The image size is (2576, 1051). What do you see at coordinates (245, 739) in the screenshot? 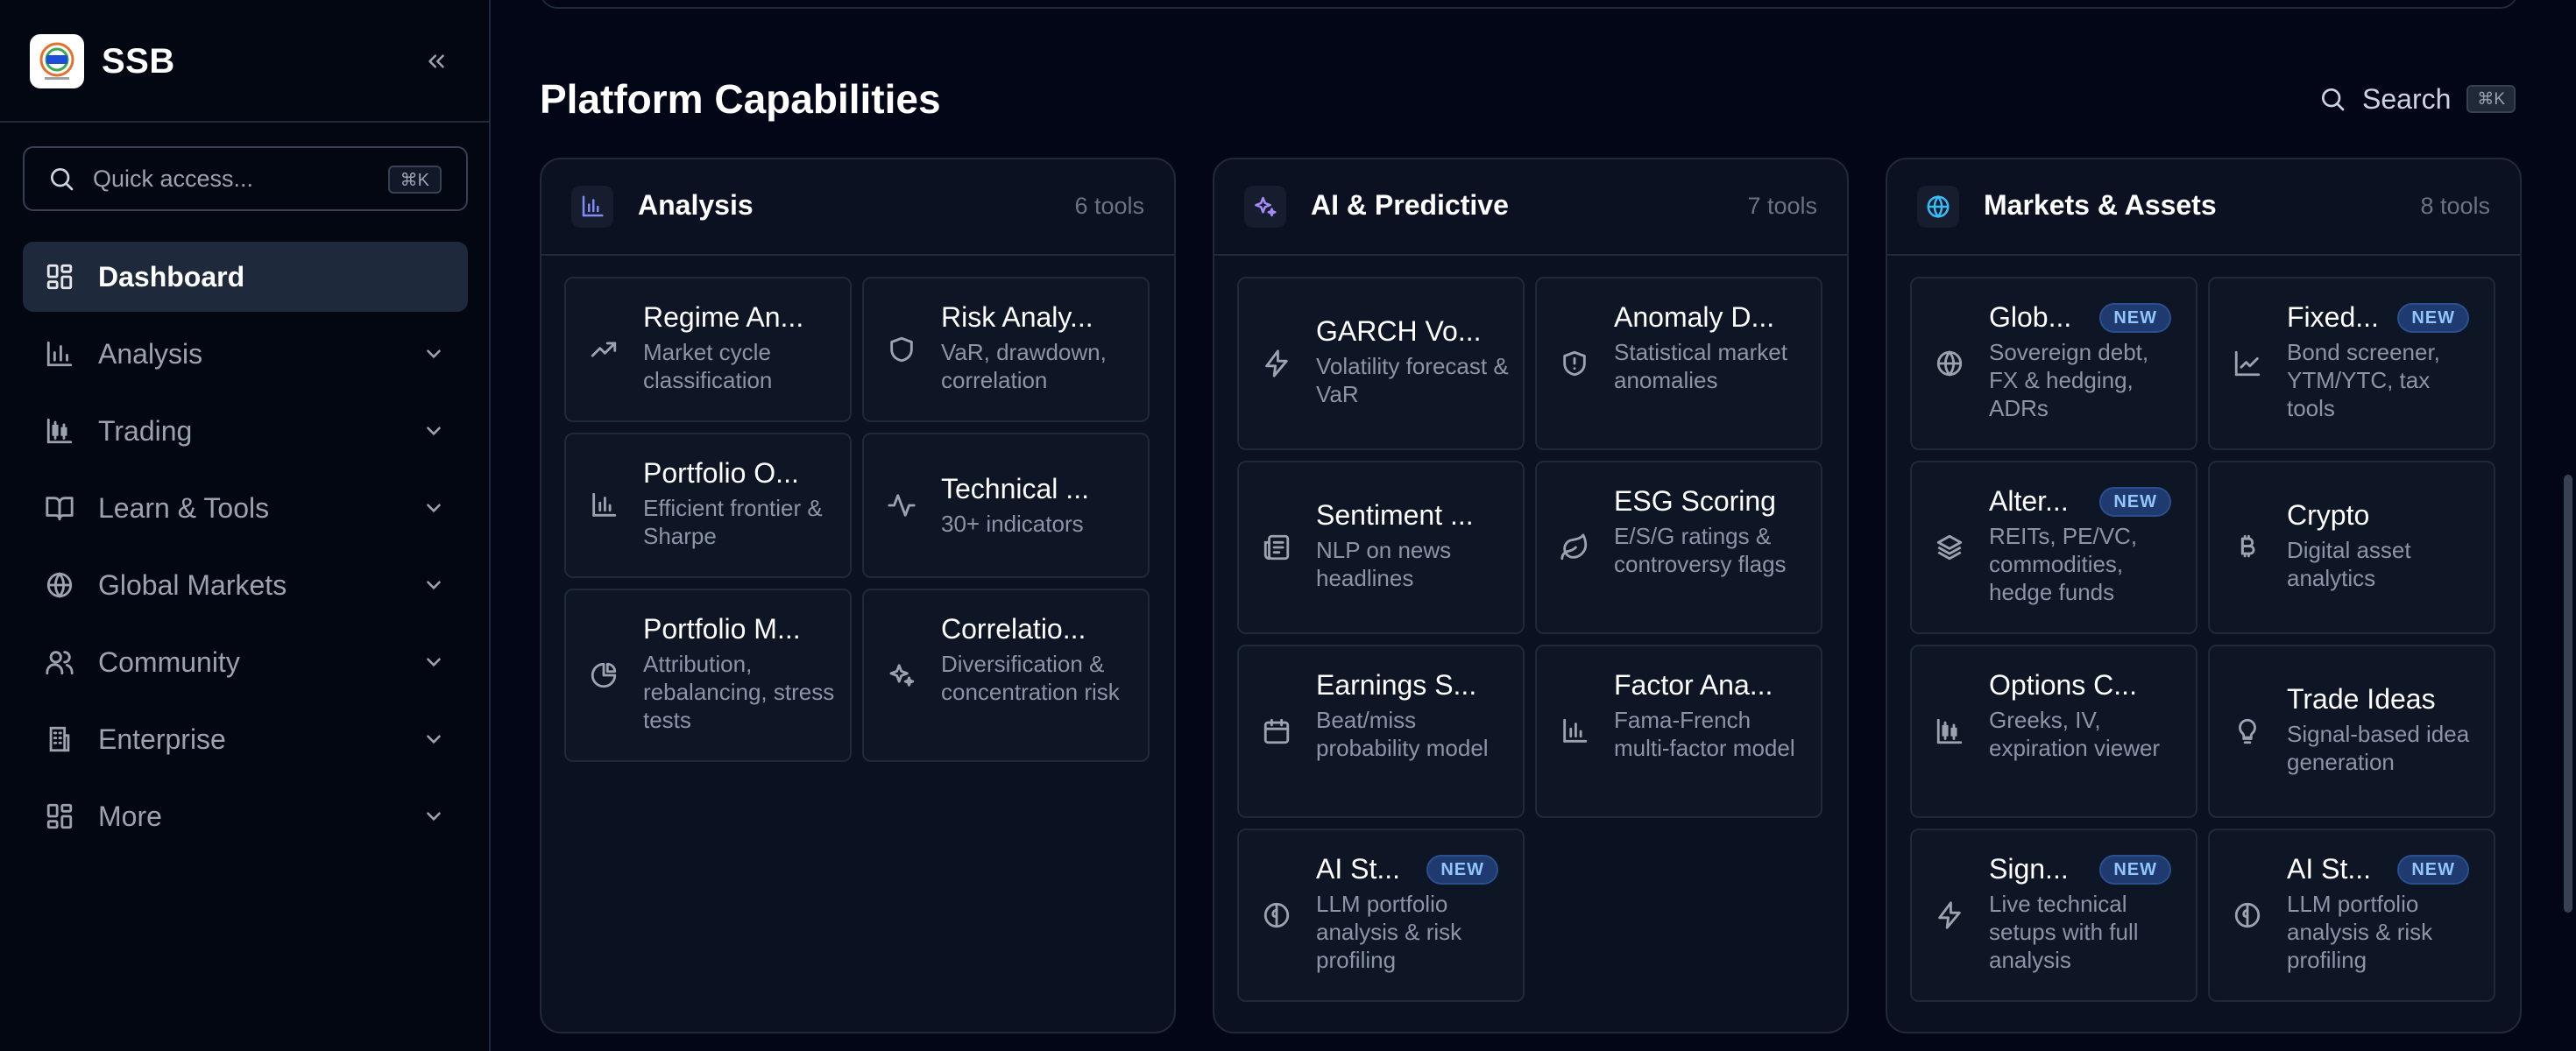
I see `sidebar-item-enterprise: Enterprise` at bounding box center [245, 739].